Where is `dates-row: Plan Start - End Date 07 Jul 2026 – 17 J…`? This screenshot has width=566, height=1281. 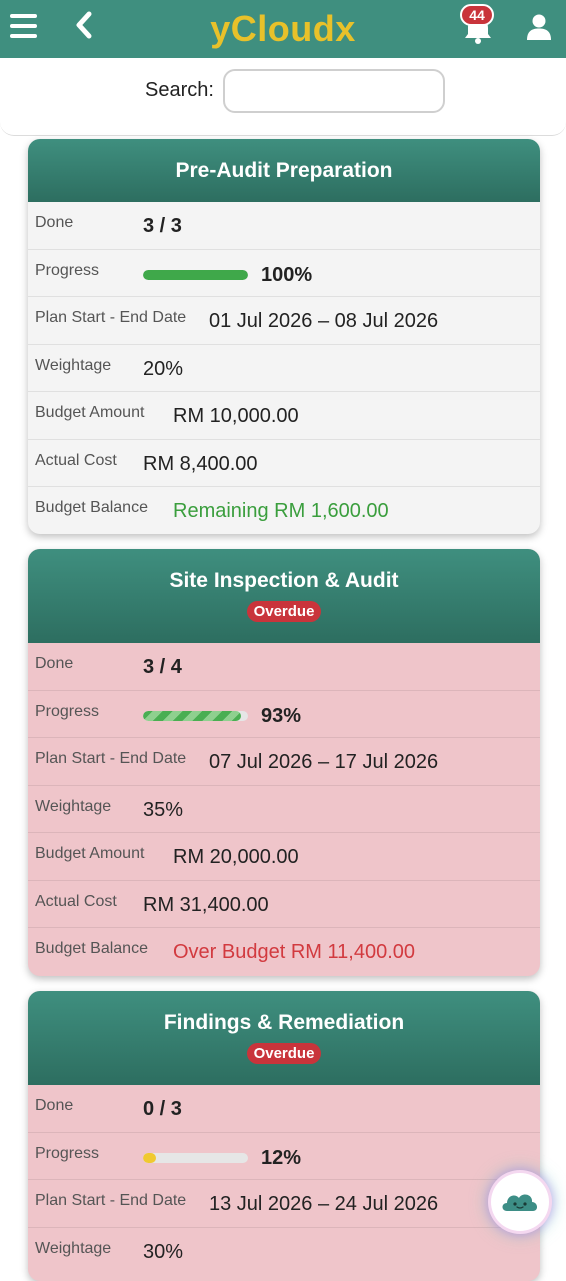
dates-row: Plan Start - End Date 07 Jul 2026 – 17 J… is located at coordinates (284, 762).